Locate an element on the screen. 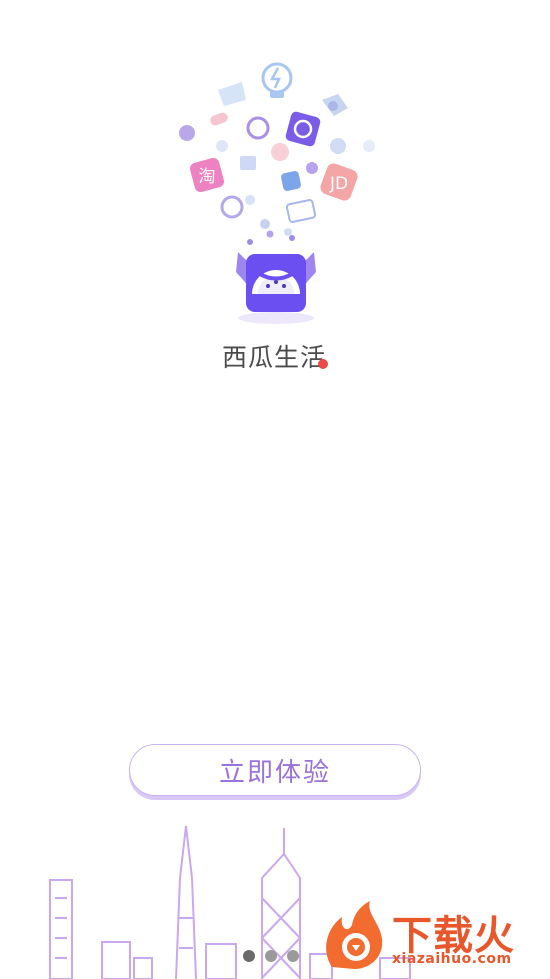 The width and height of the screenshot is (550, 979). app-name-text: 西瓜生活 is located at coordinates (273, 357).